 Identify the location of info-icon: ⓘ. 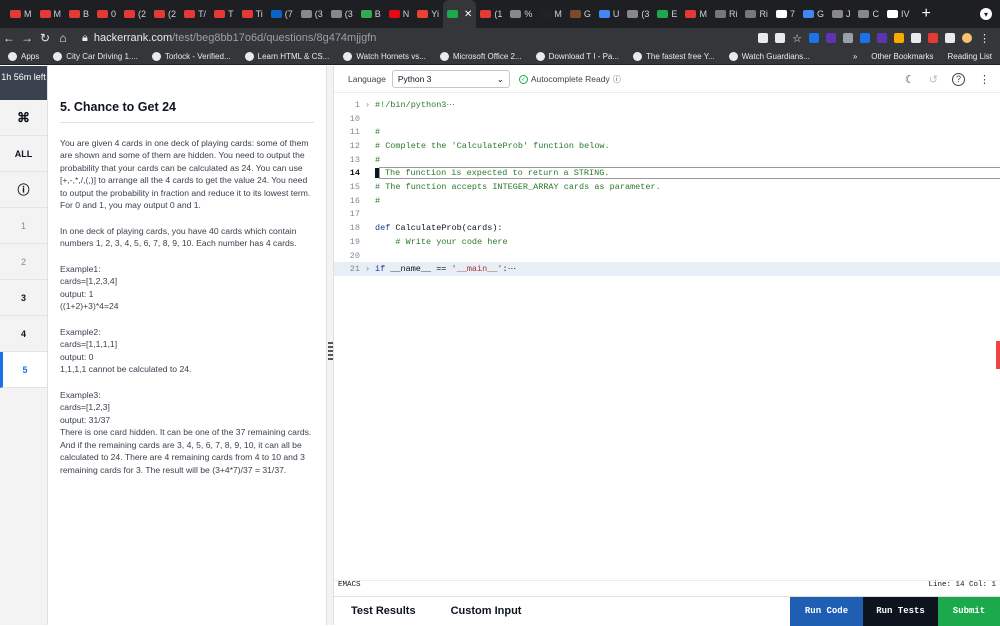
(23, 190).